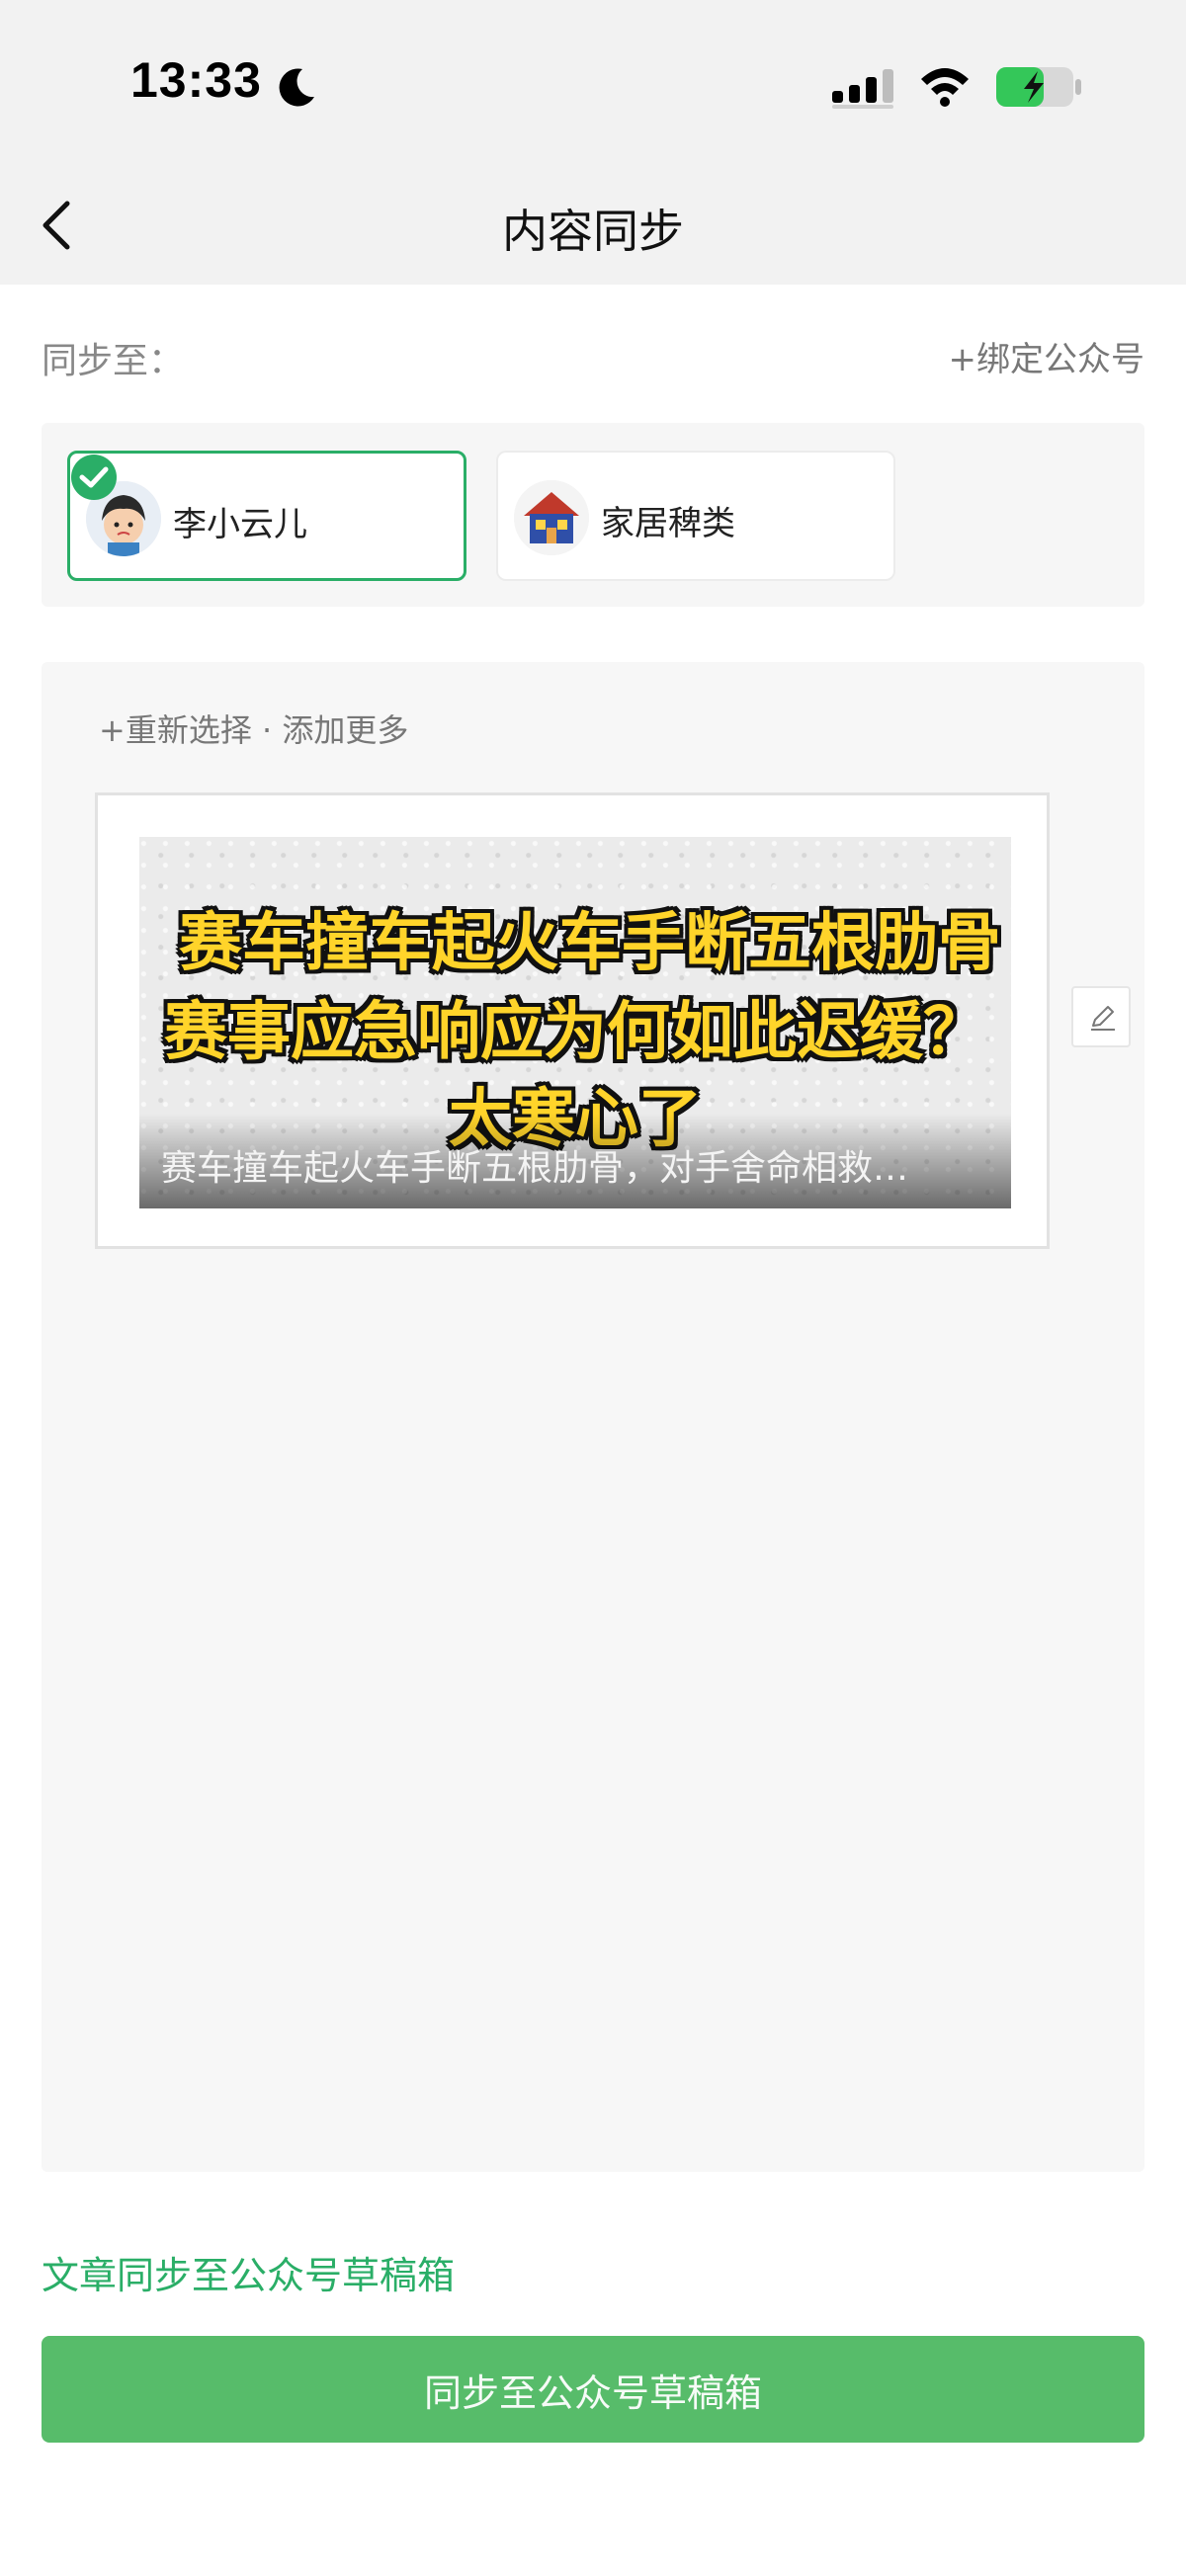 The width and height of the screenshot is (1186, 2576). I want to click on sync-button-label: 同步至公众号草稿箱, so click(592, 2392).